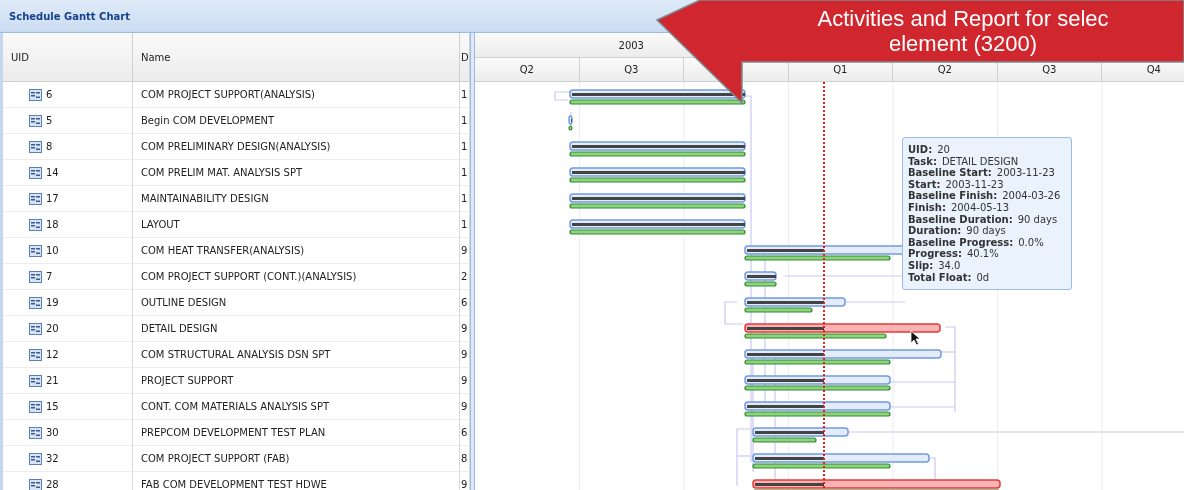 The height and width of the screenshot is (490, 1184). What do you see at coordinates (52, 380) in the screenshot?
I see `uid-cell: 21` at bounding box center [52, 380].